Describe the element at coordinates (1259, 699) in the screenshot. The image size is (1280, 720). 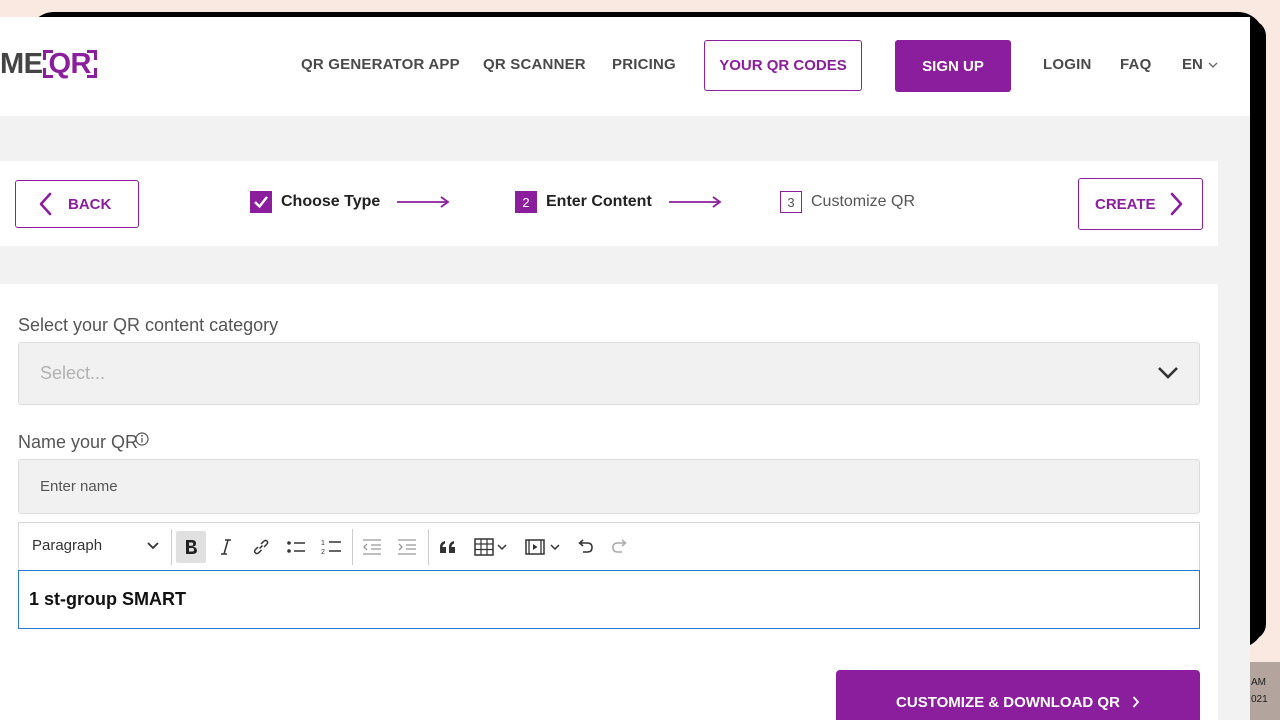
I see `taskbar-date: 021` at that location.